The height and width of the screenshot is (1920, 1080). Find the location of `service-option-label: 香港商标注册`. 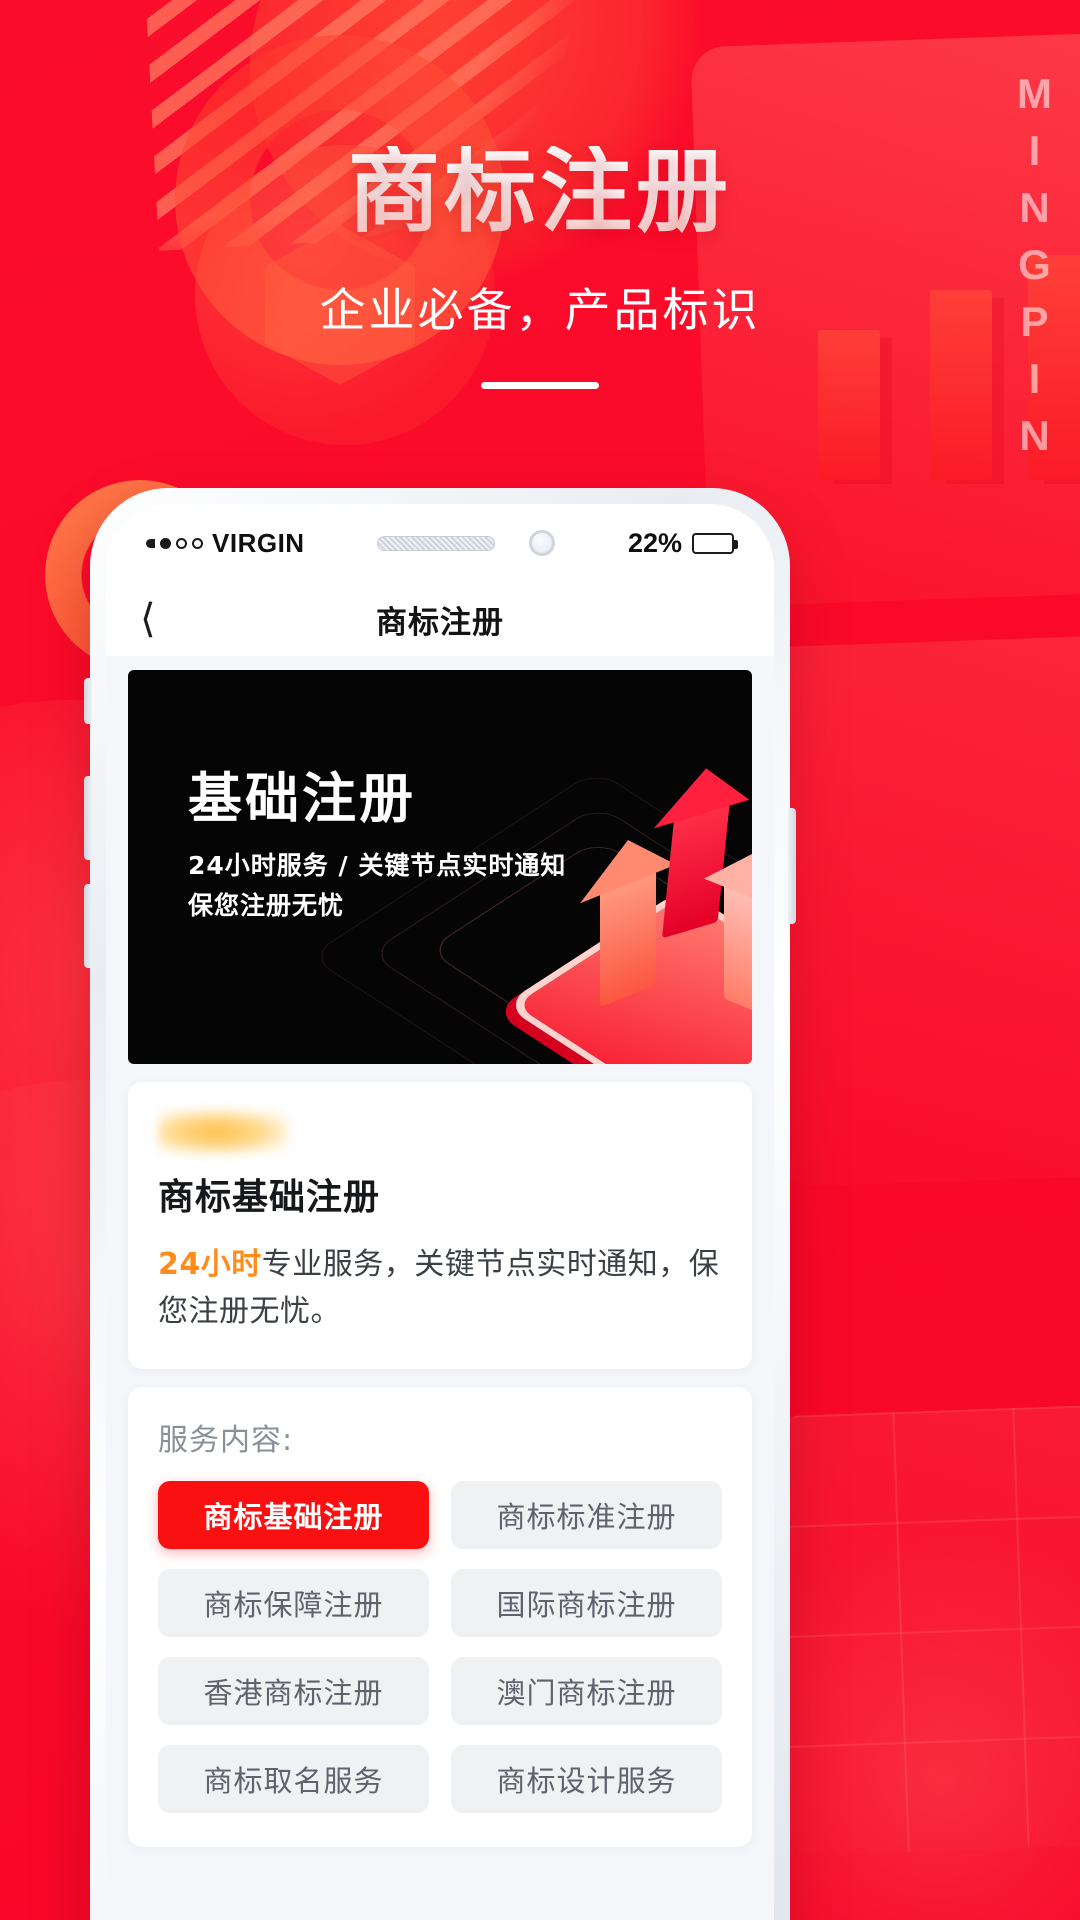

service-option-label: 香港商标注册 is located at coordinates (293, 1693).